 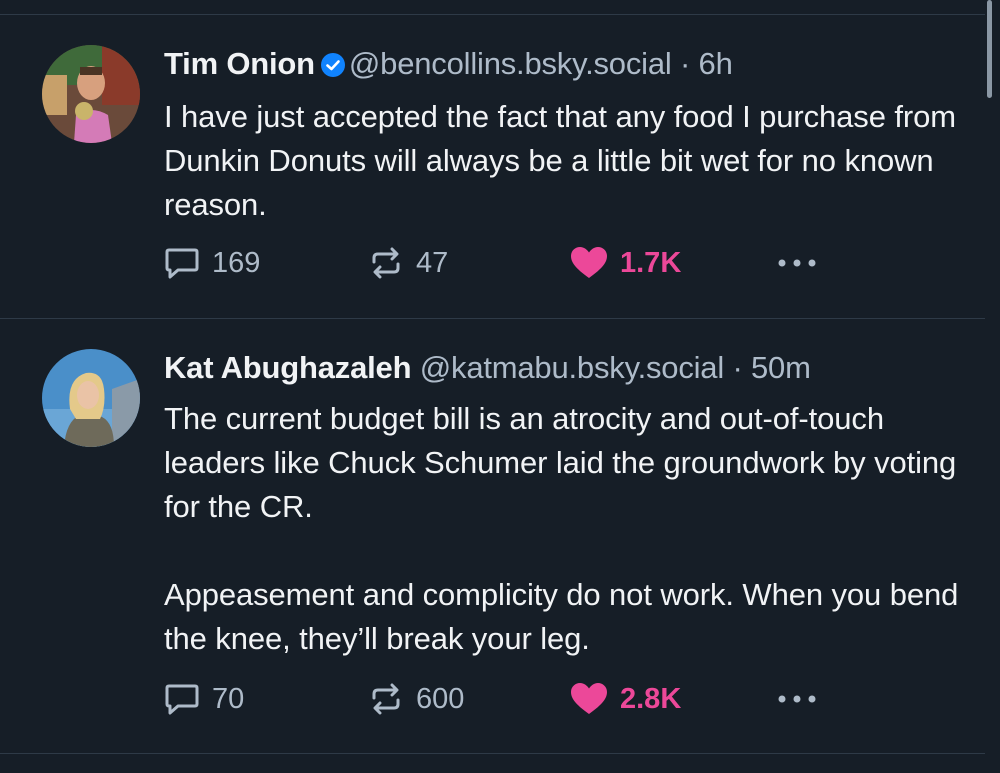 I want to click on like-button: 1.7K, so click(x=625, y=263).